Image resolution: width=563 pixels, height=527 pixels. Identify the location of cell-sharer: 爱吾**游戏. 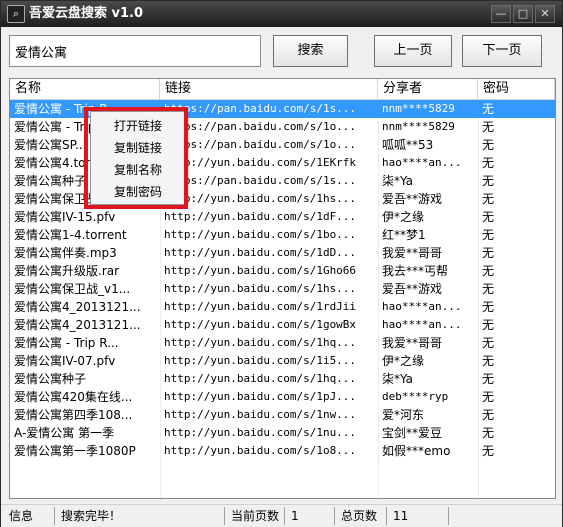
(412, 199).